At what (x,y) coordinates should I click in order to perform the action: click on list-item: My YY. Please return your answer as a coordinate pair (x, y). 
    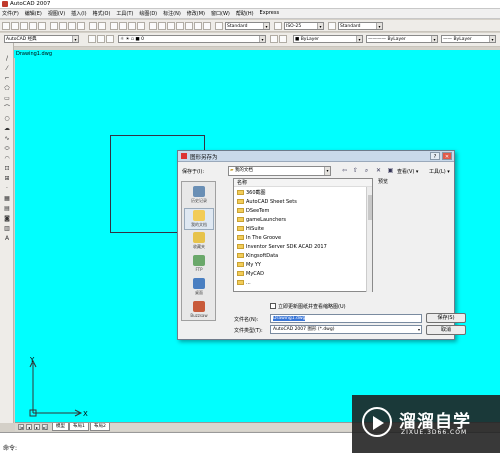
    Looking at the image, I should click on (249, 265).